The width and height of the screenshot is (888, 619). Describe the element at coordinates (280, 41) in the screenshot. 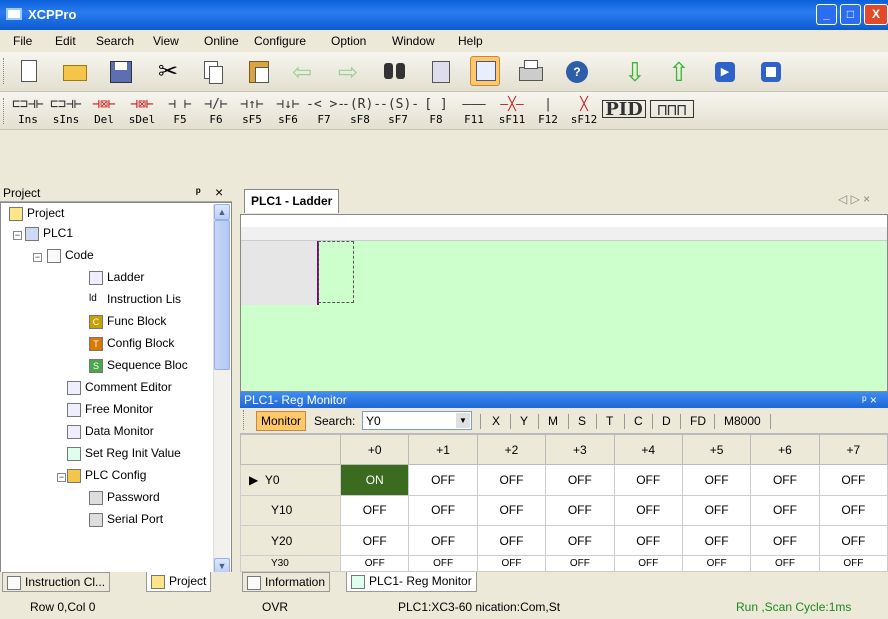

I see `menu-configure: Configure` at that location.